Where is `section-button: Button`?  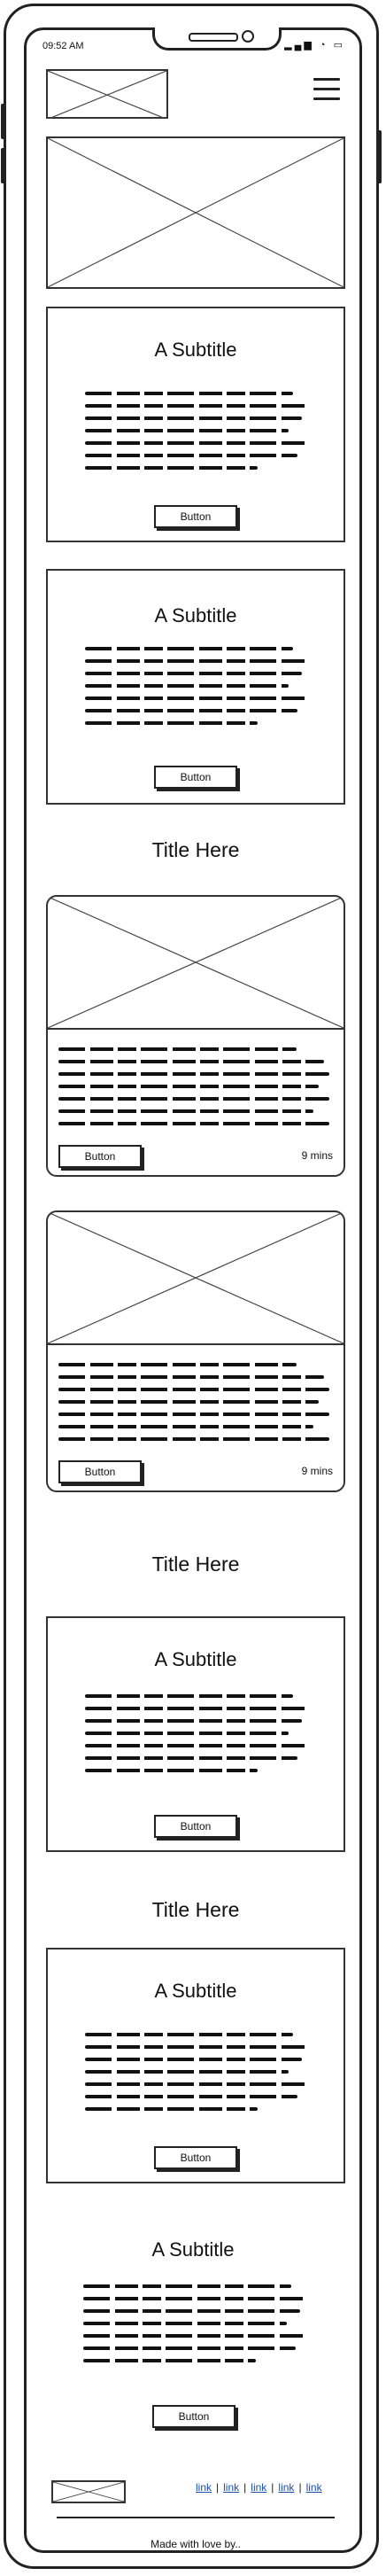
section-button: Button is located at coordinates (194, 2417).